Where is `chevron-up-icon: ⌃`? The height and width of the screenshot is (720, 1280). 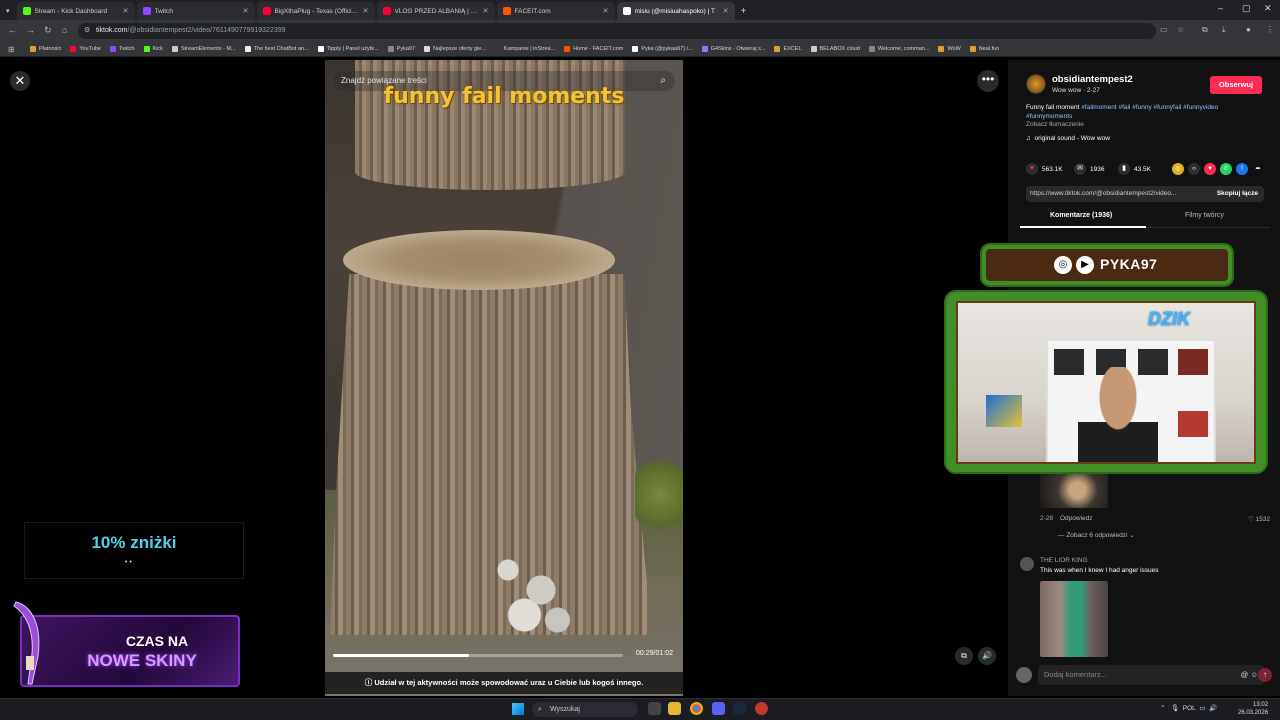 chevron-up-icon: ⌃ is located at coordinates (1162, 708).